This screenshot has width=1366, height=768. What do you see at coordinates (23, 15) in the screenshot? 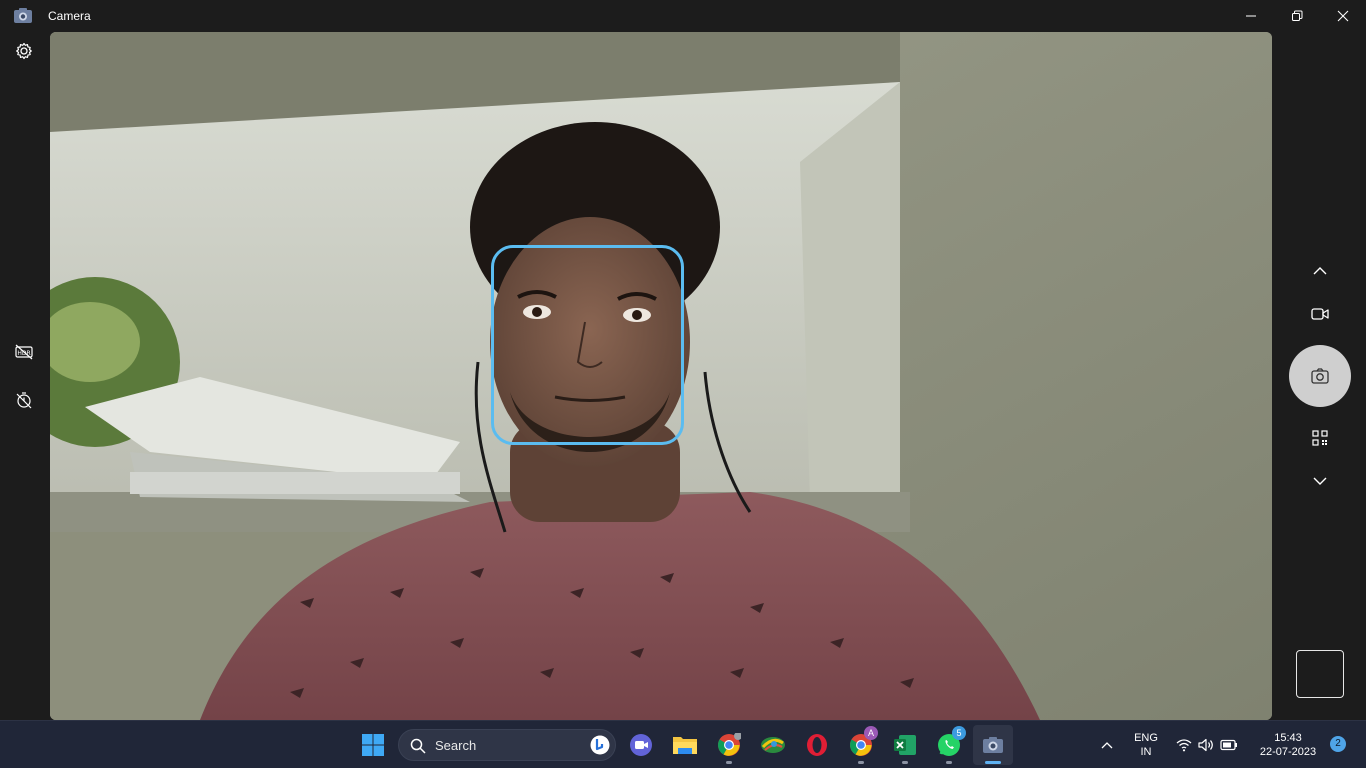
I see `camera-app-icon` at bounding box center [23, 15].